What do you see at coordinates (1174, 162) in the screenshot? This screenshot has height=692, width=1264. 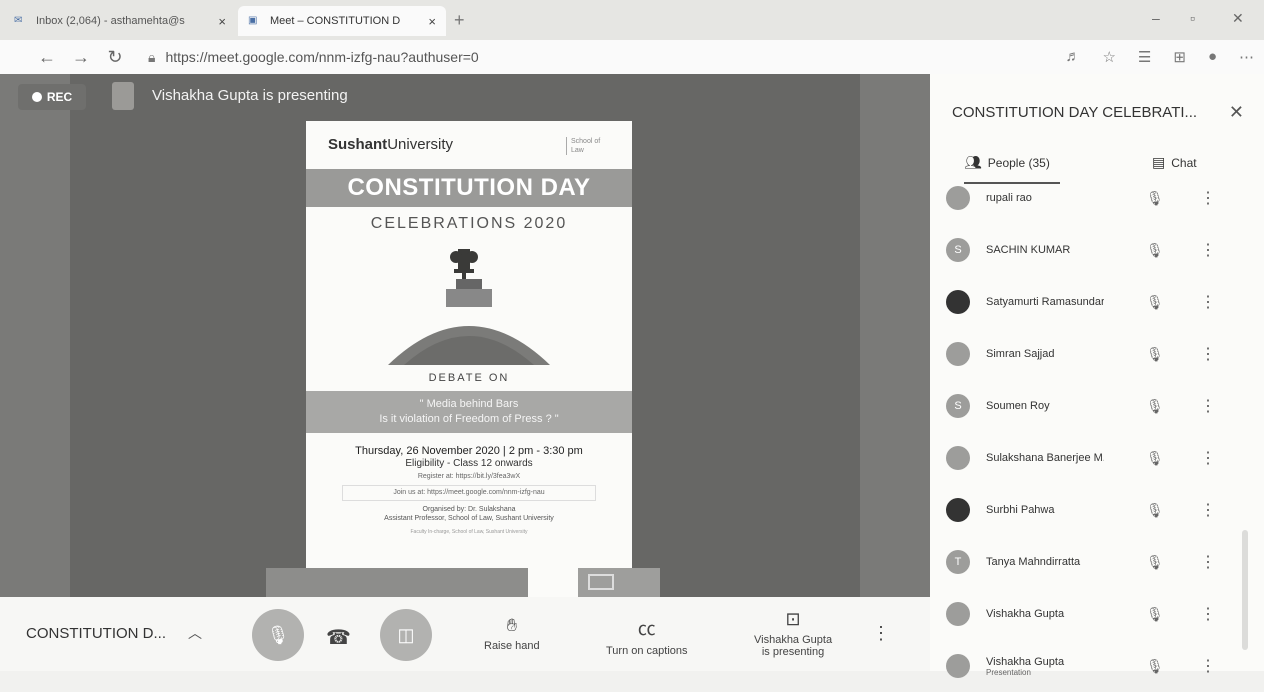 I see `tab-chat: ▤ Chat` at bounding box center [1174, 162].